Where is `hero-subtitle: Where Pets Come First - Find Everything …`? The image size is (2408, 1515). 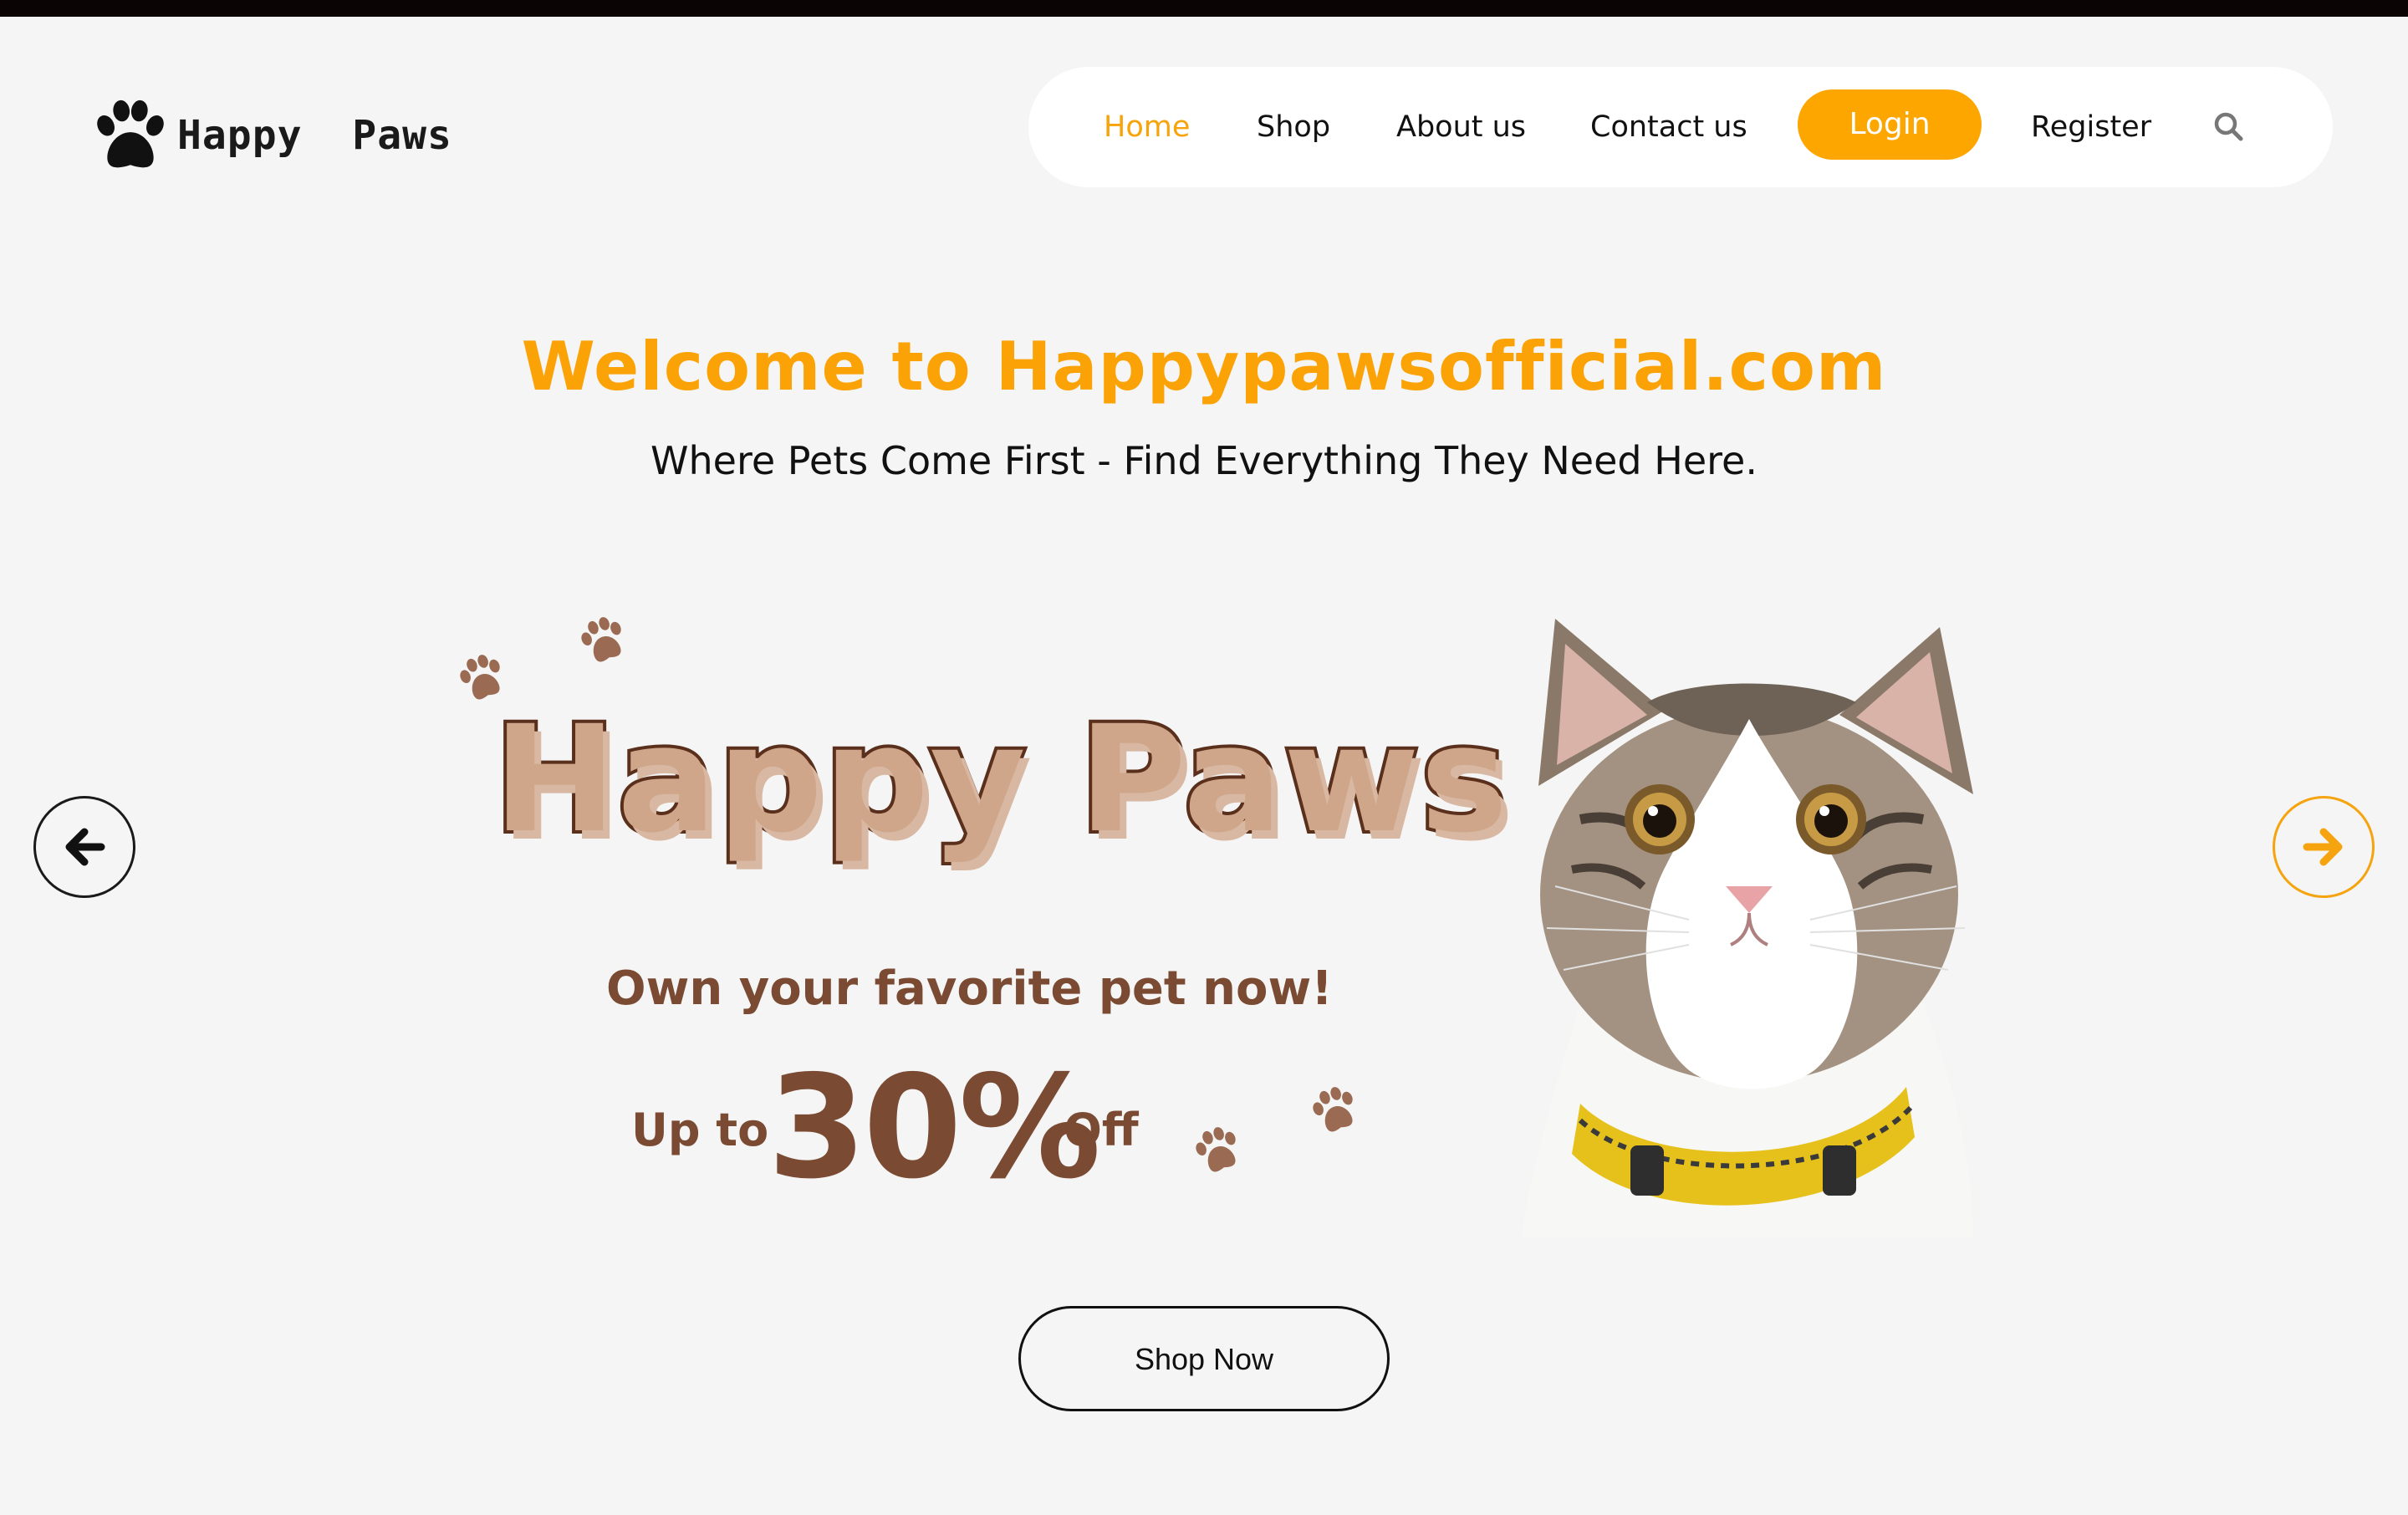
hero-subtitle: Where Pets Come First - Find Everything … is located at coordinates (1204, 460).